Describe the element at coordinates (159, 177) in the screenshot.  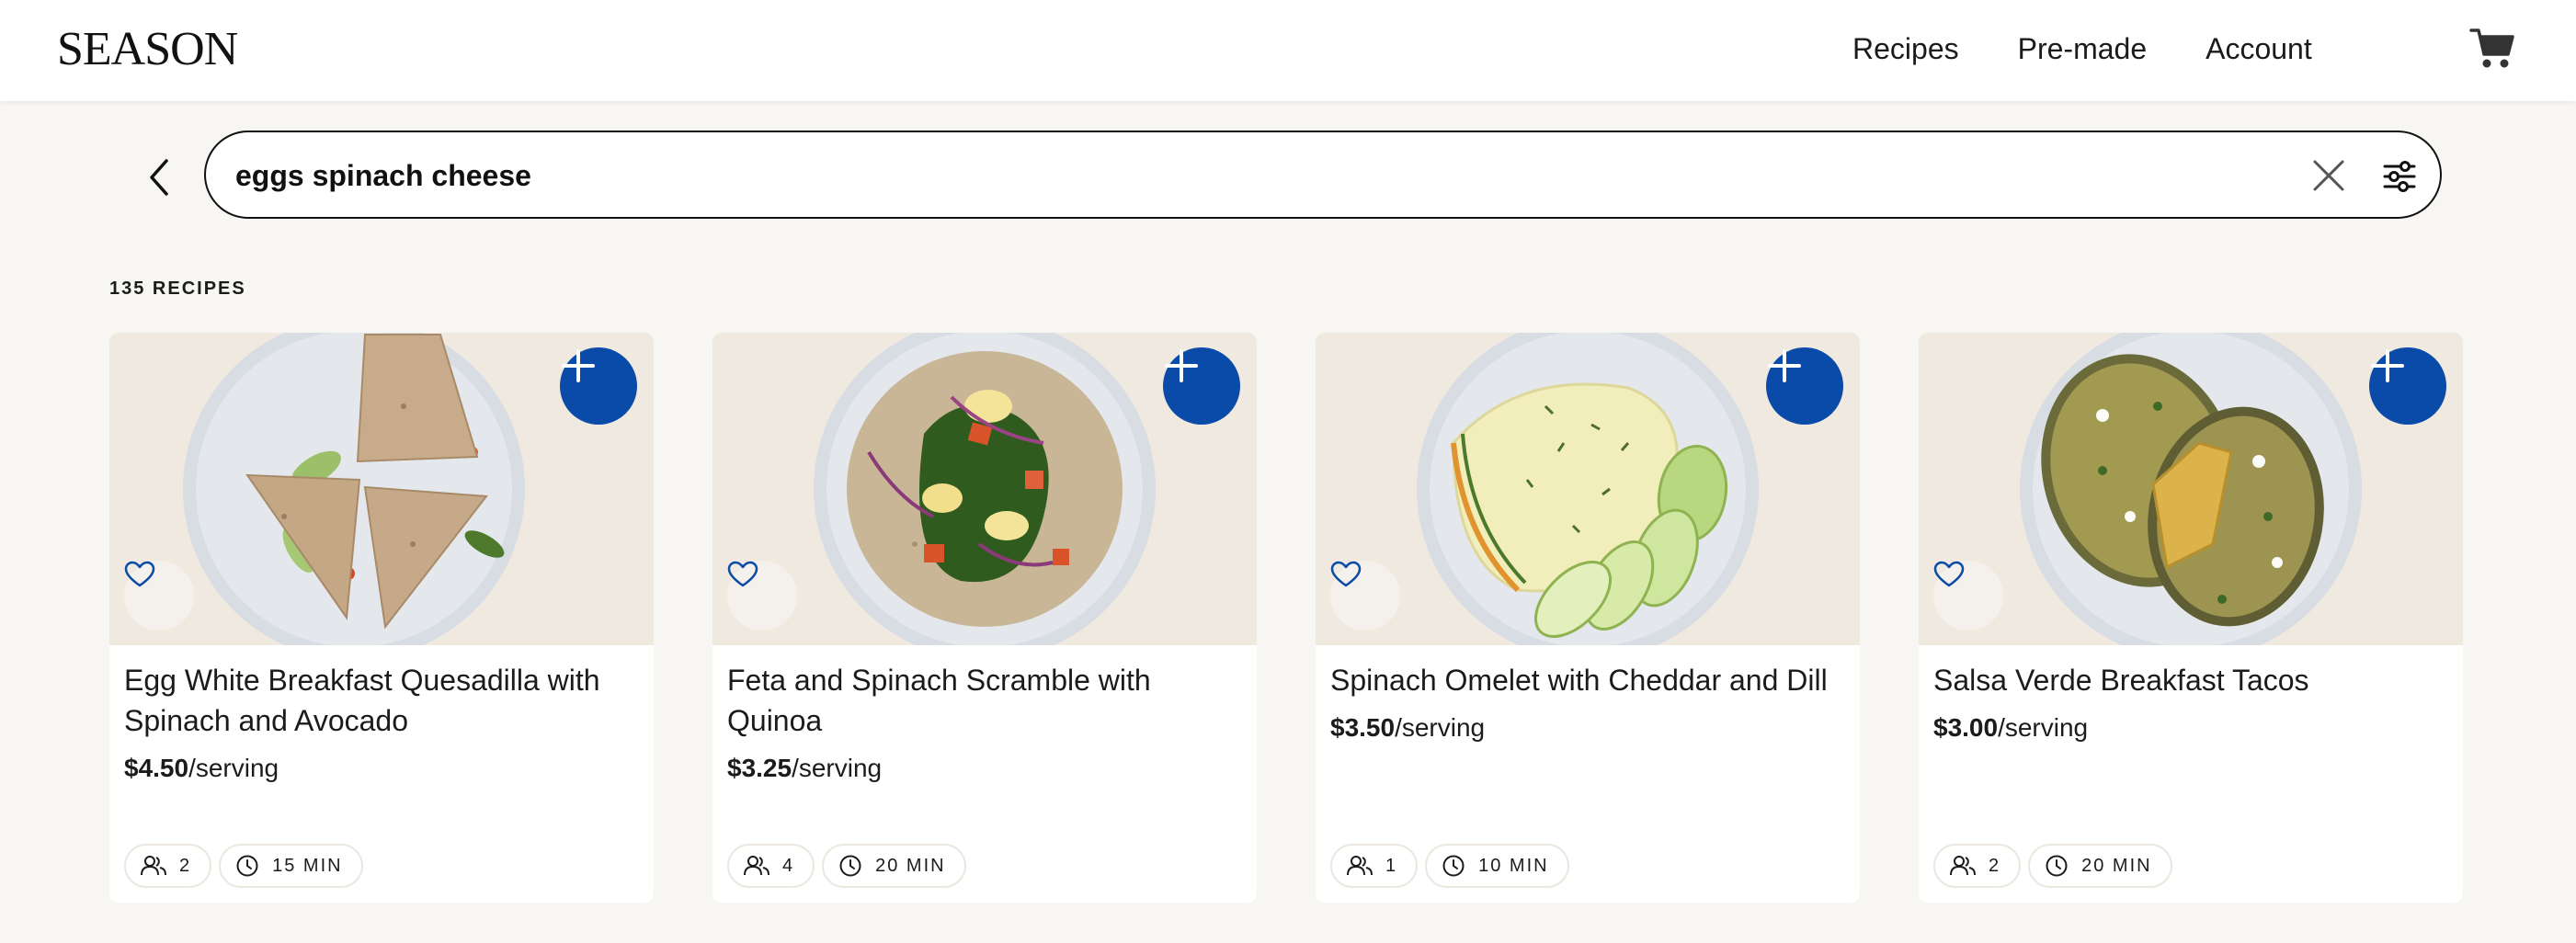
I see `back-chevron-icon` at that location.